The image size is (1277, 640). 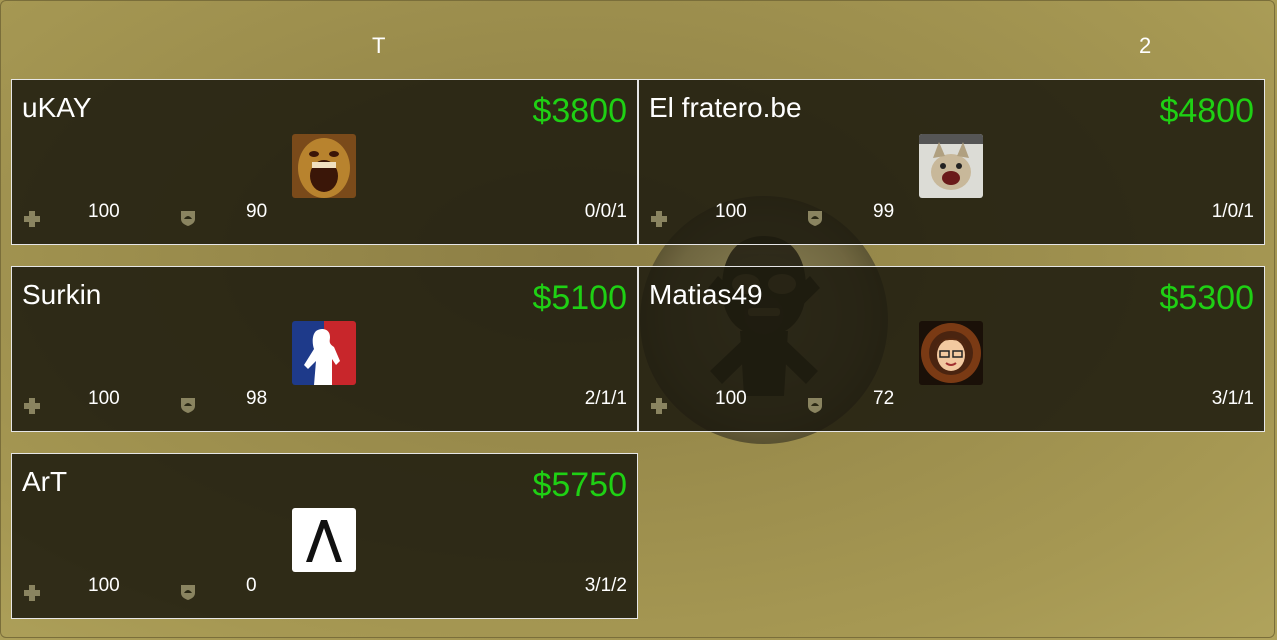 What do you see at coordinates (251, 585) in the screenshot?
I see `player-armor: 0` at bounding box center [251, 585].